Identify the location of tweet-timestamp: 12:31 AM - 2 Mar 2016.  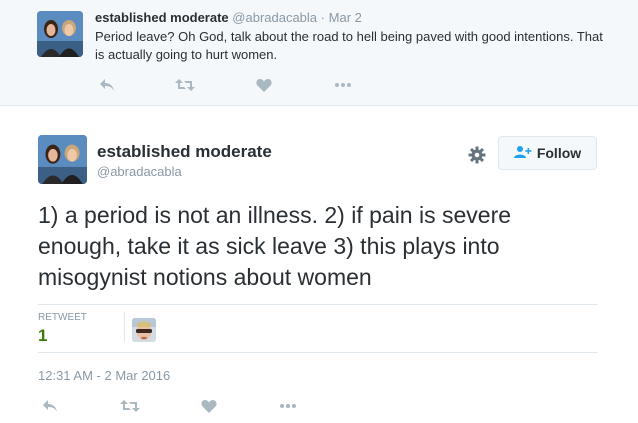
(104, 375).